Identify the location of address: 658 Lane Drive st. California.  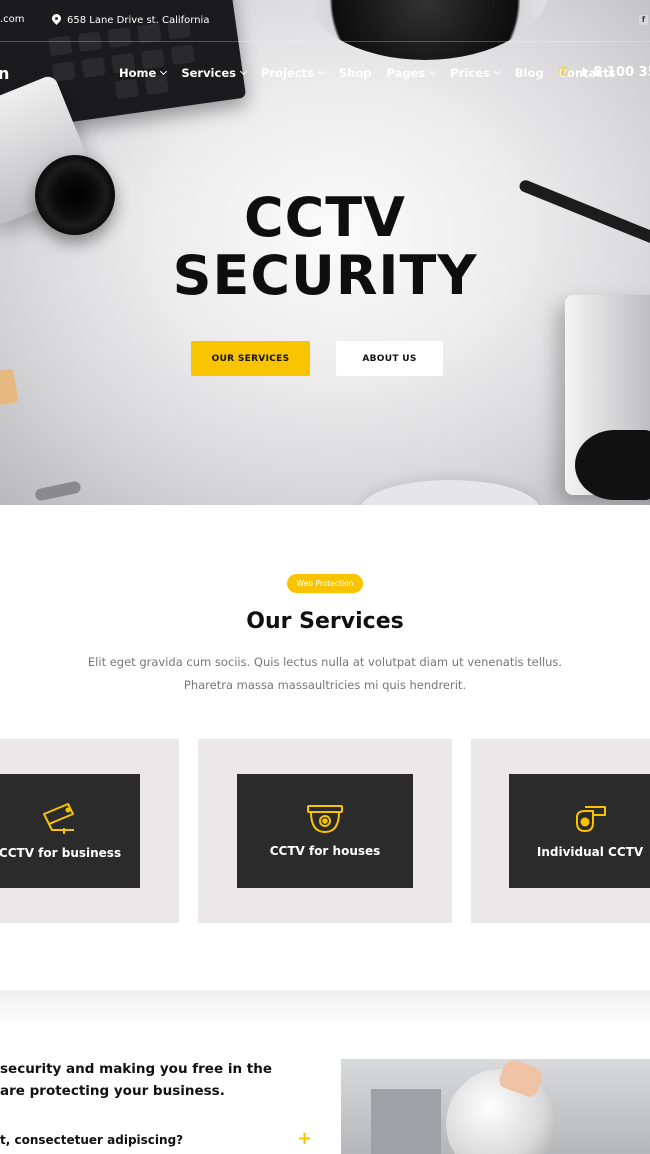
(130, 20).